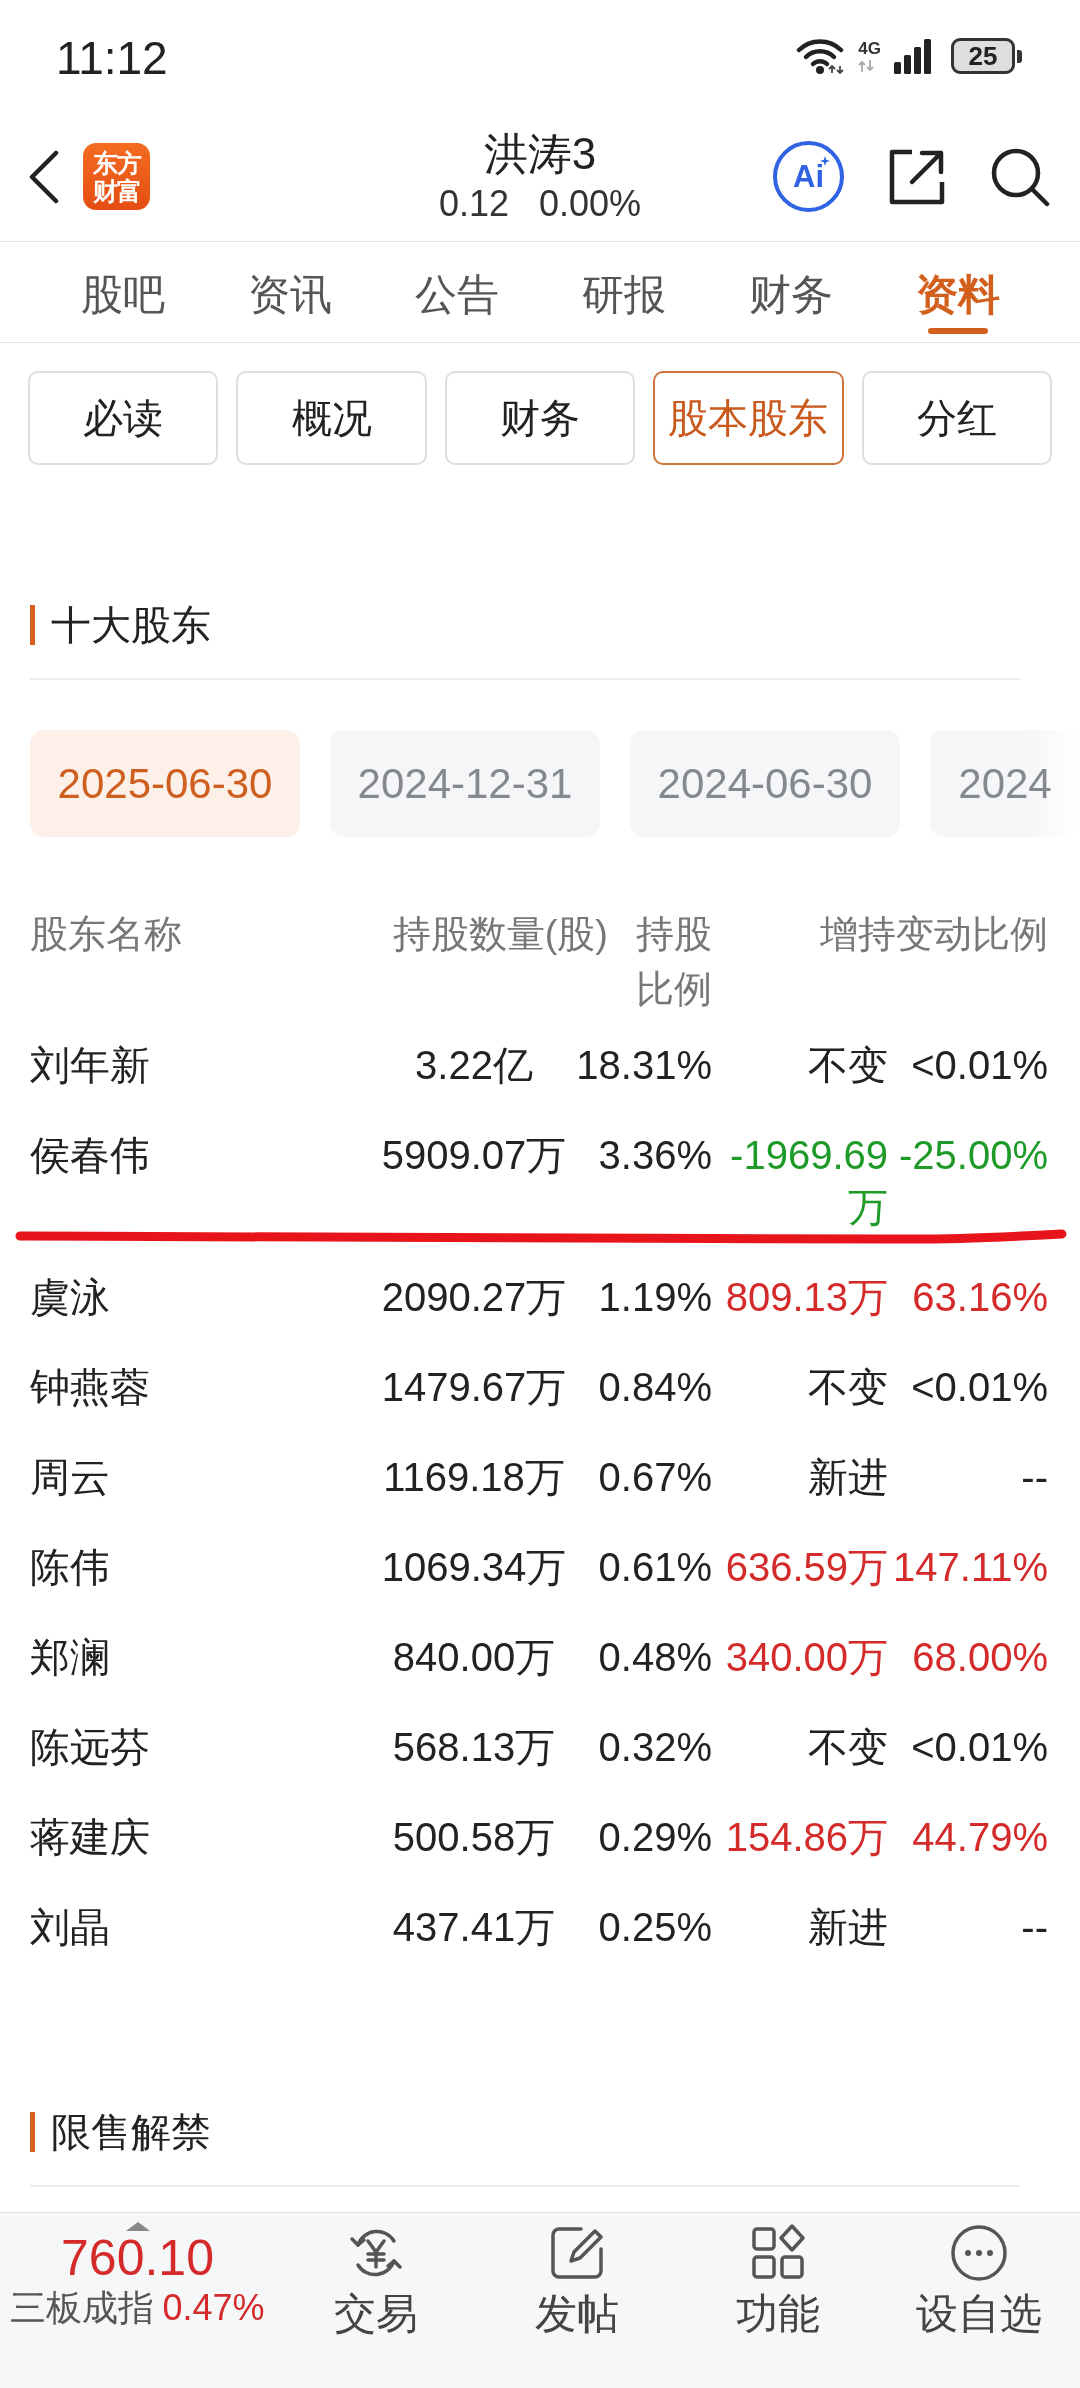 The image size is (1080, 2388). What do you see at coordinates (821, 56) in the screenshot?
I see `wifi-icon` at bounding box center [821, 56].